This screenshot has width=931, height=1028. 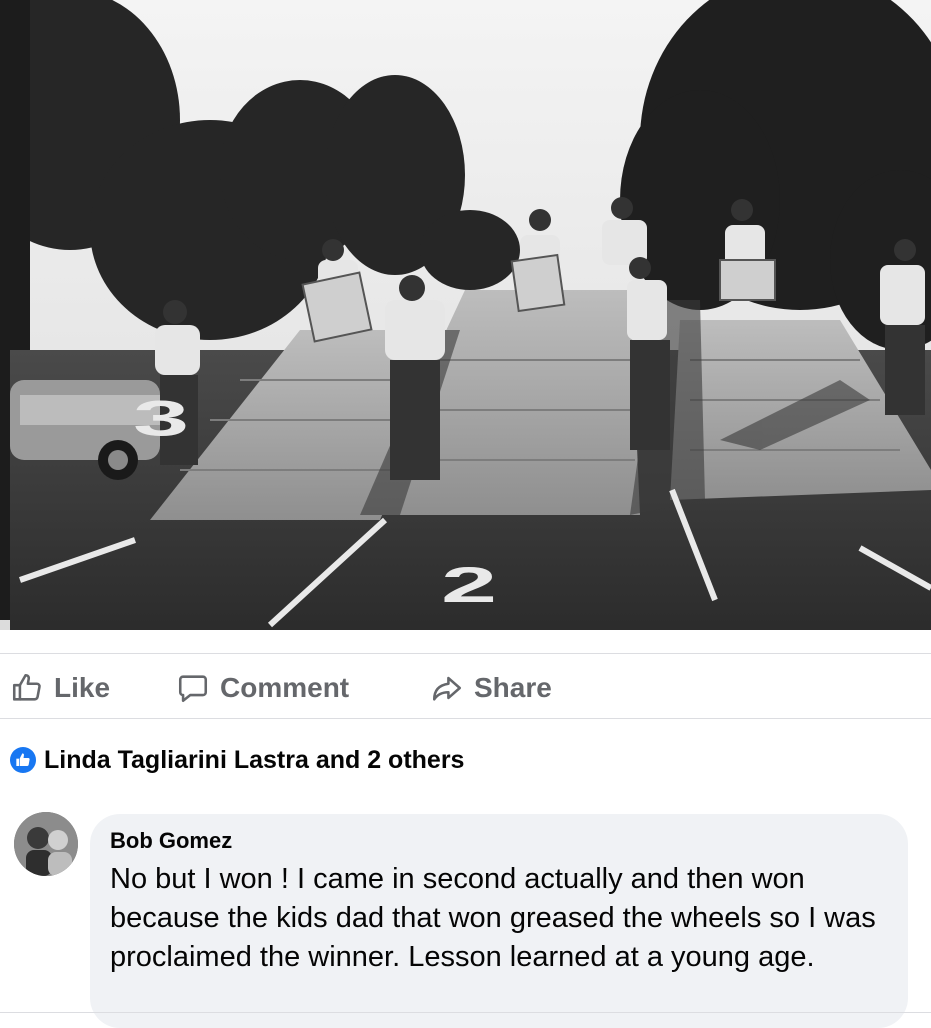 I want to click on share-label: Share, so click(x=513, y=687).